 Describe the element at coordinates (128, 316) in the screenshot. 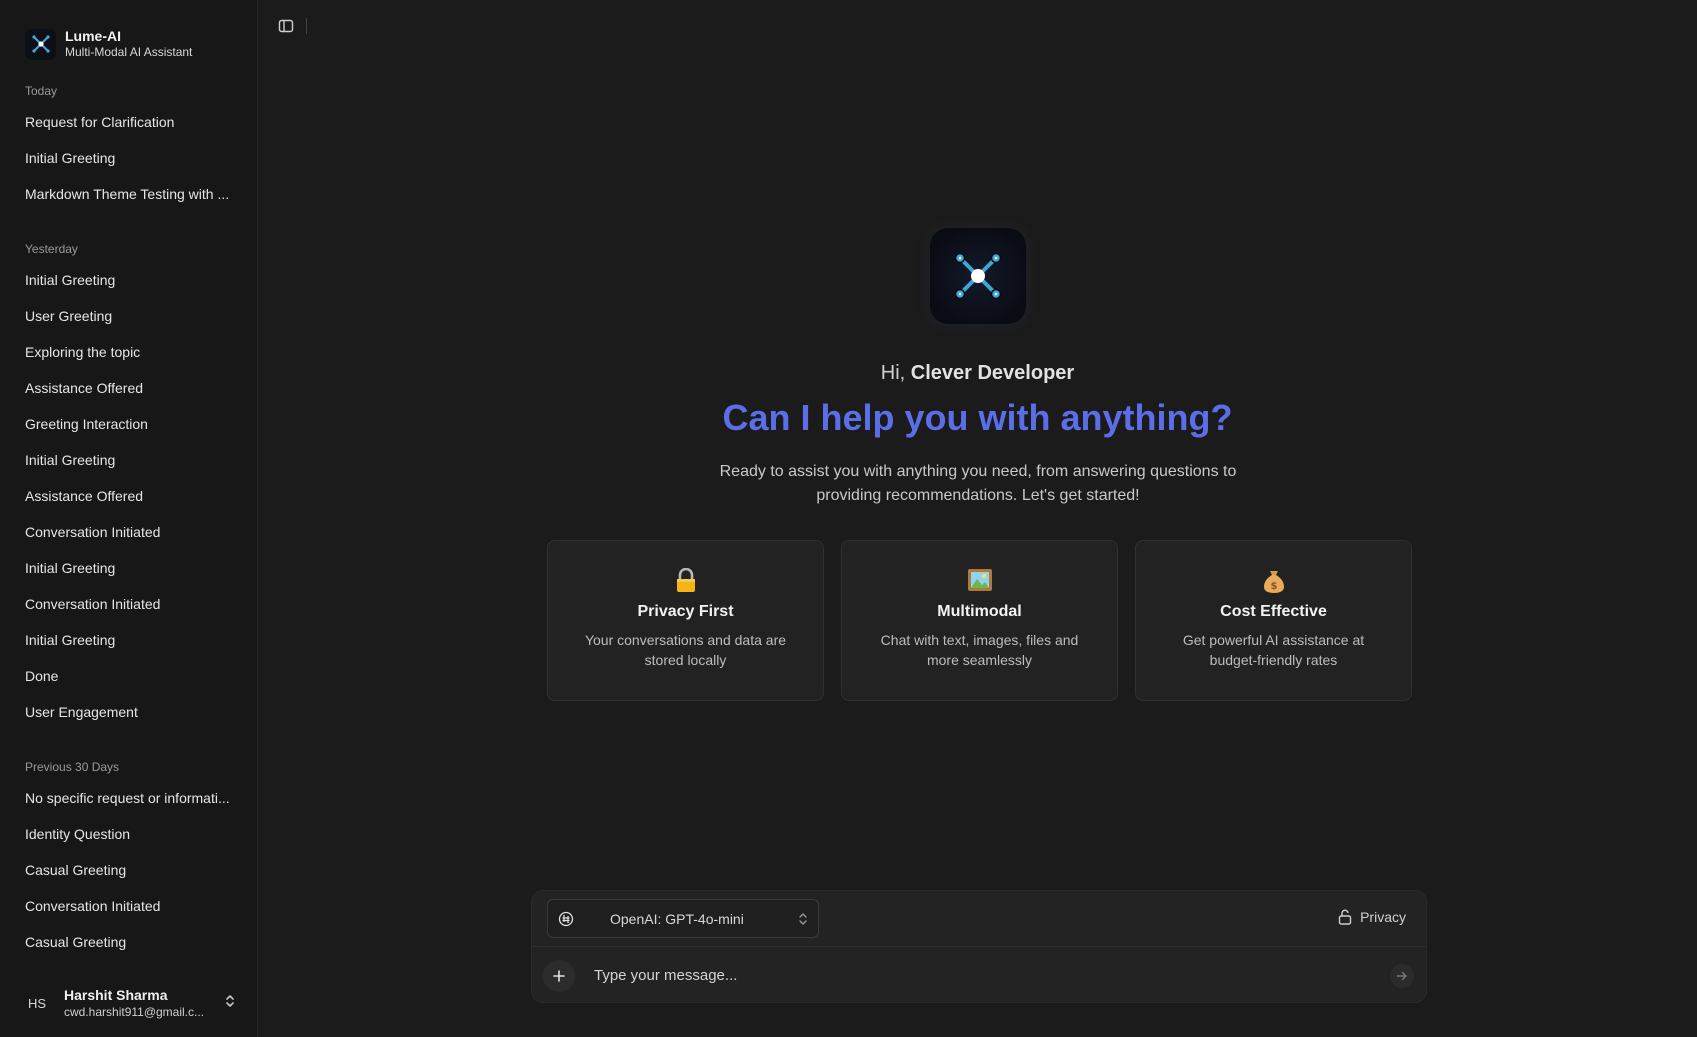

I see `history-item: User Greeting` at that location.